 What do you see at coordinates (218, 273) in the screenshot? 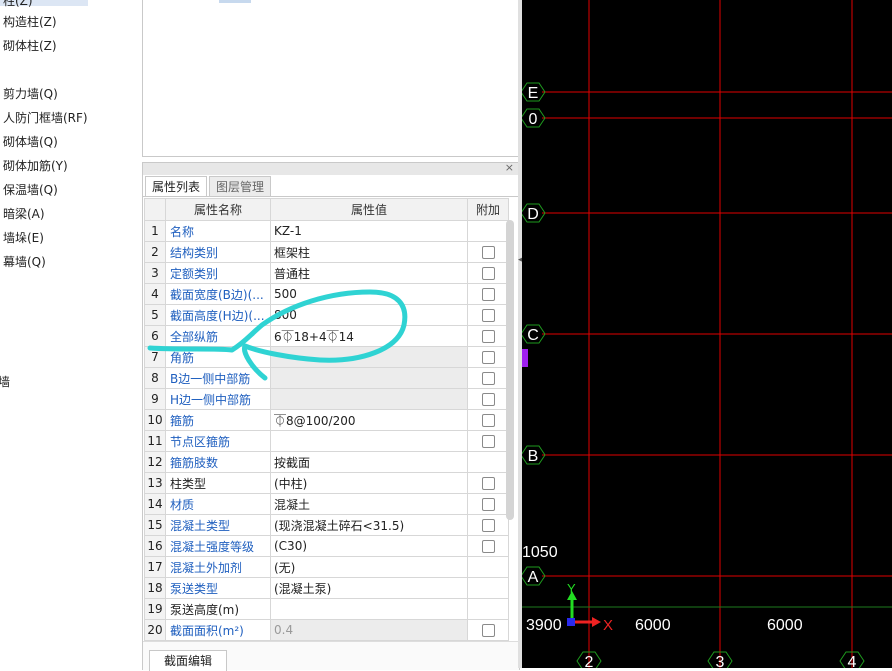
I see `property-name: 定额类别` at bounding box center [218, 273].